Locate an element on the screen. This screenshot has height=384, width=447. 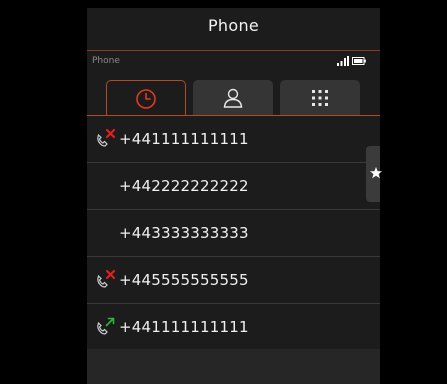
tab-recents is located at coordinates (146, 98).